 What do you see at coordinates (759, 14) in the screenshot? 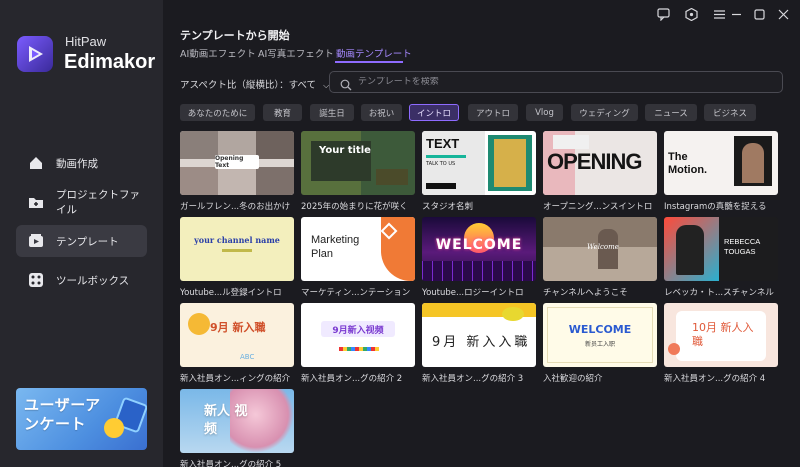
I see `maximize-icon` at bounding box center [759, 14].